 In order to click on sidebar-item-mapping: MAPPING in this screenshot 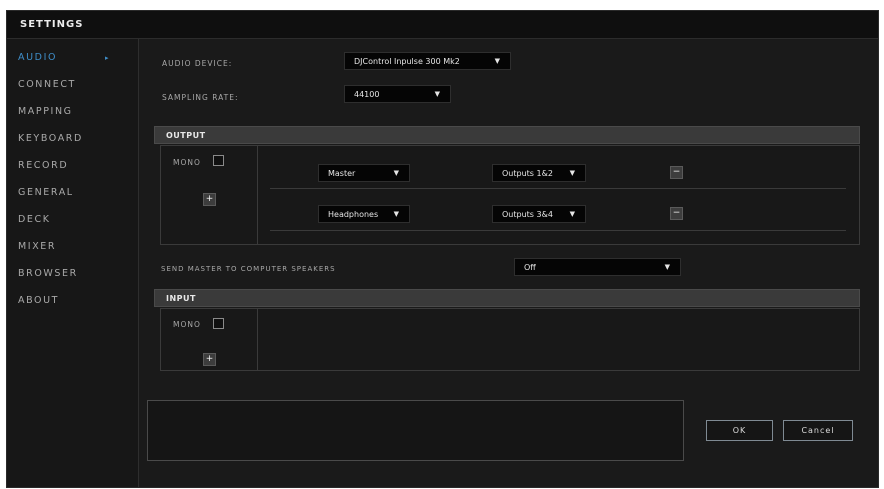, I will do `click(73, 115)`.